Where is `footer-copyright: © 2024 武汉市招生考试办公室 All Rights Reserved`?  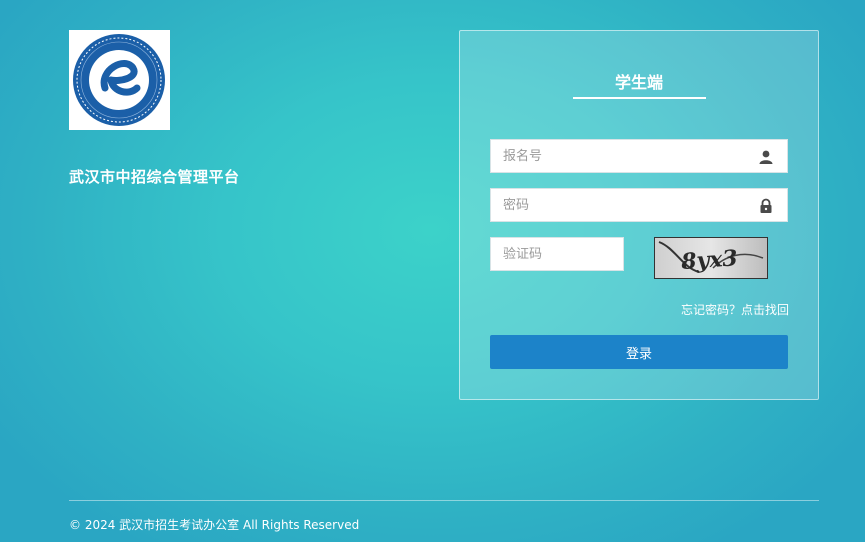
footer-copyright: © 2024 武汉市招生考试办公室 All Rights Reserved is located at coordinates (214, 525).